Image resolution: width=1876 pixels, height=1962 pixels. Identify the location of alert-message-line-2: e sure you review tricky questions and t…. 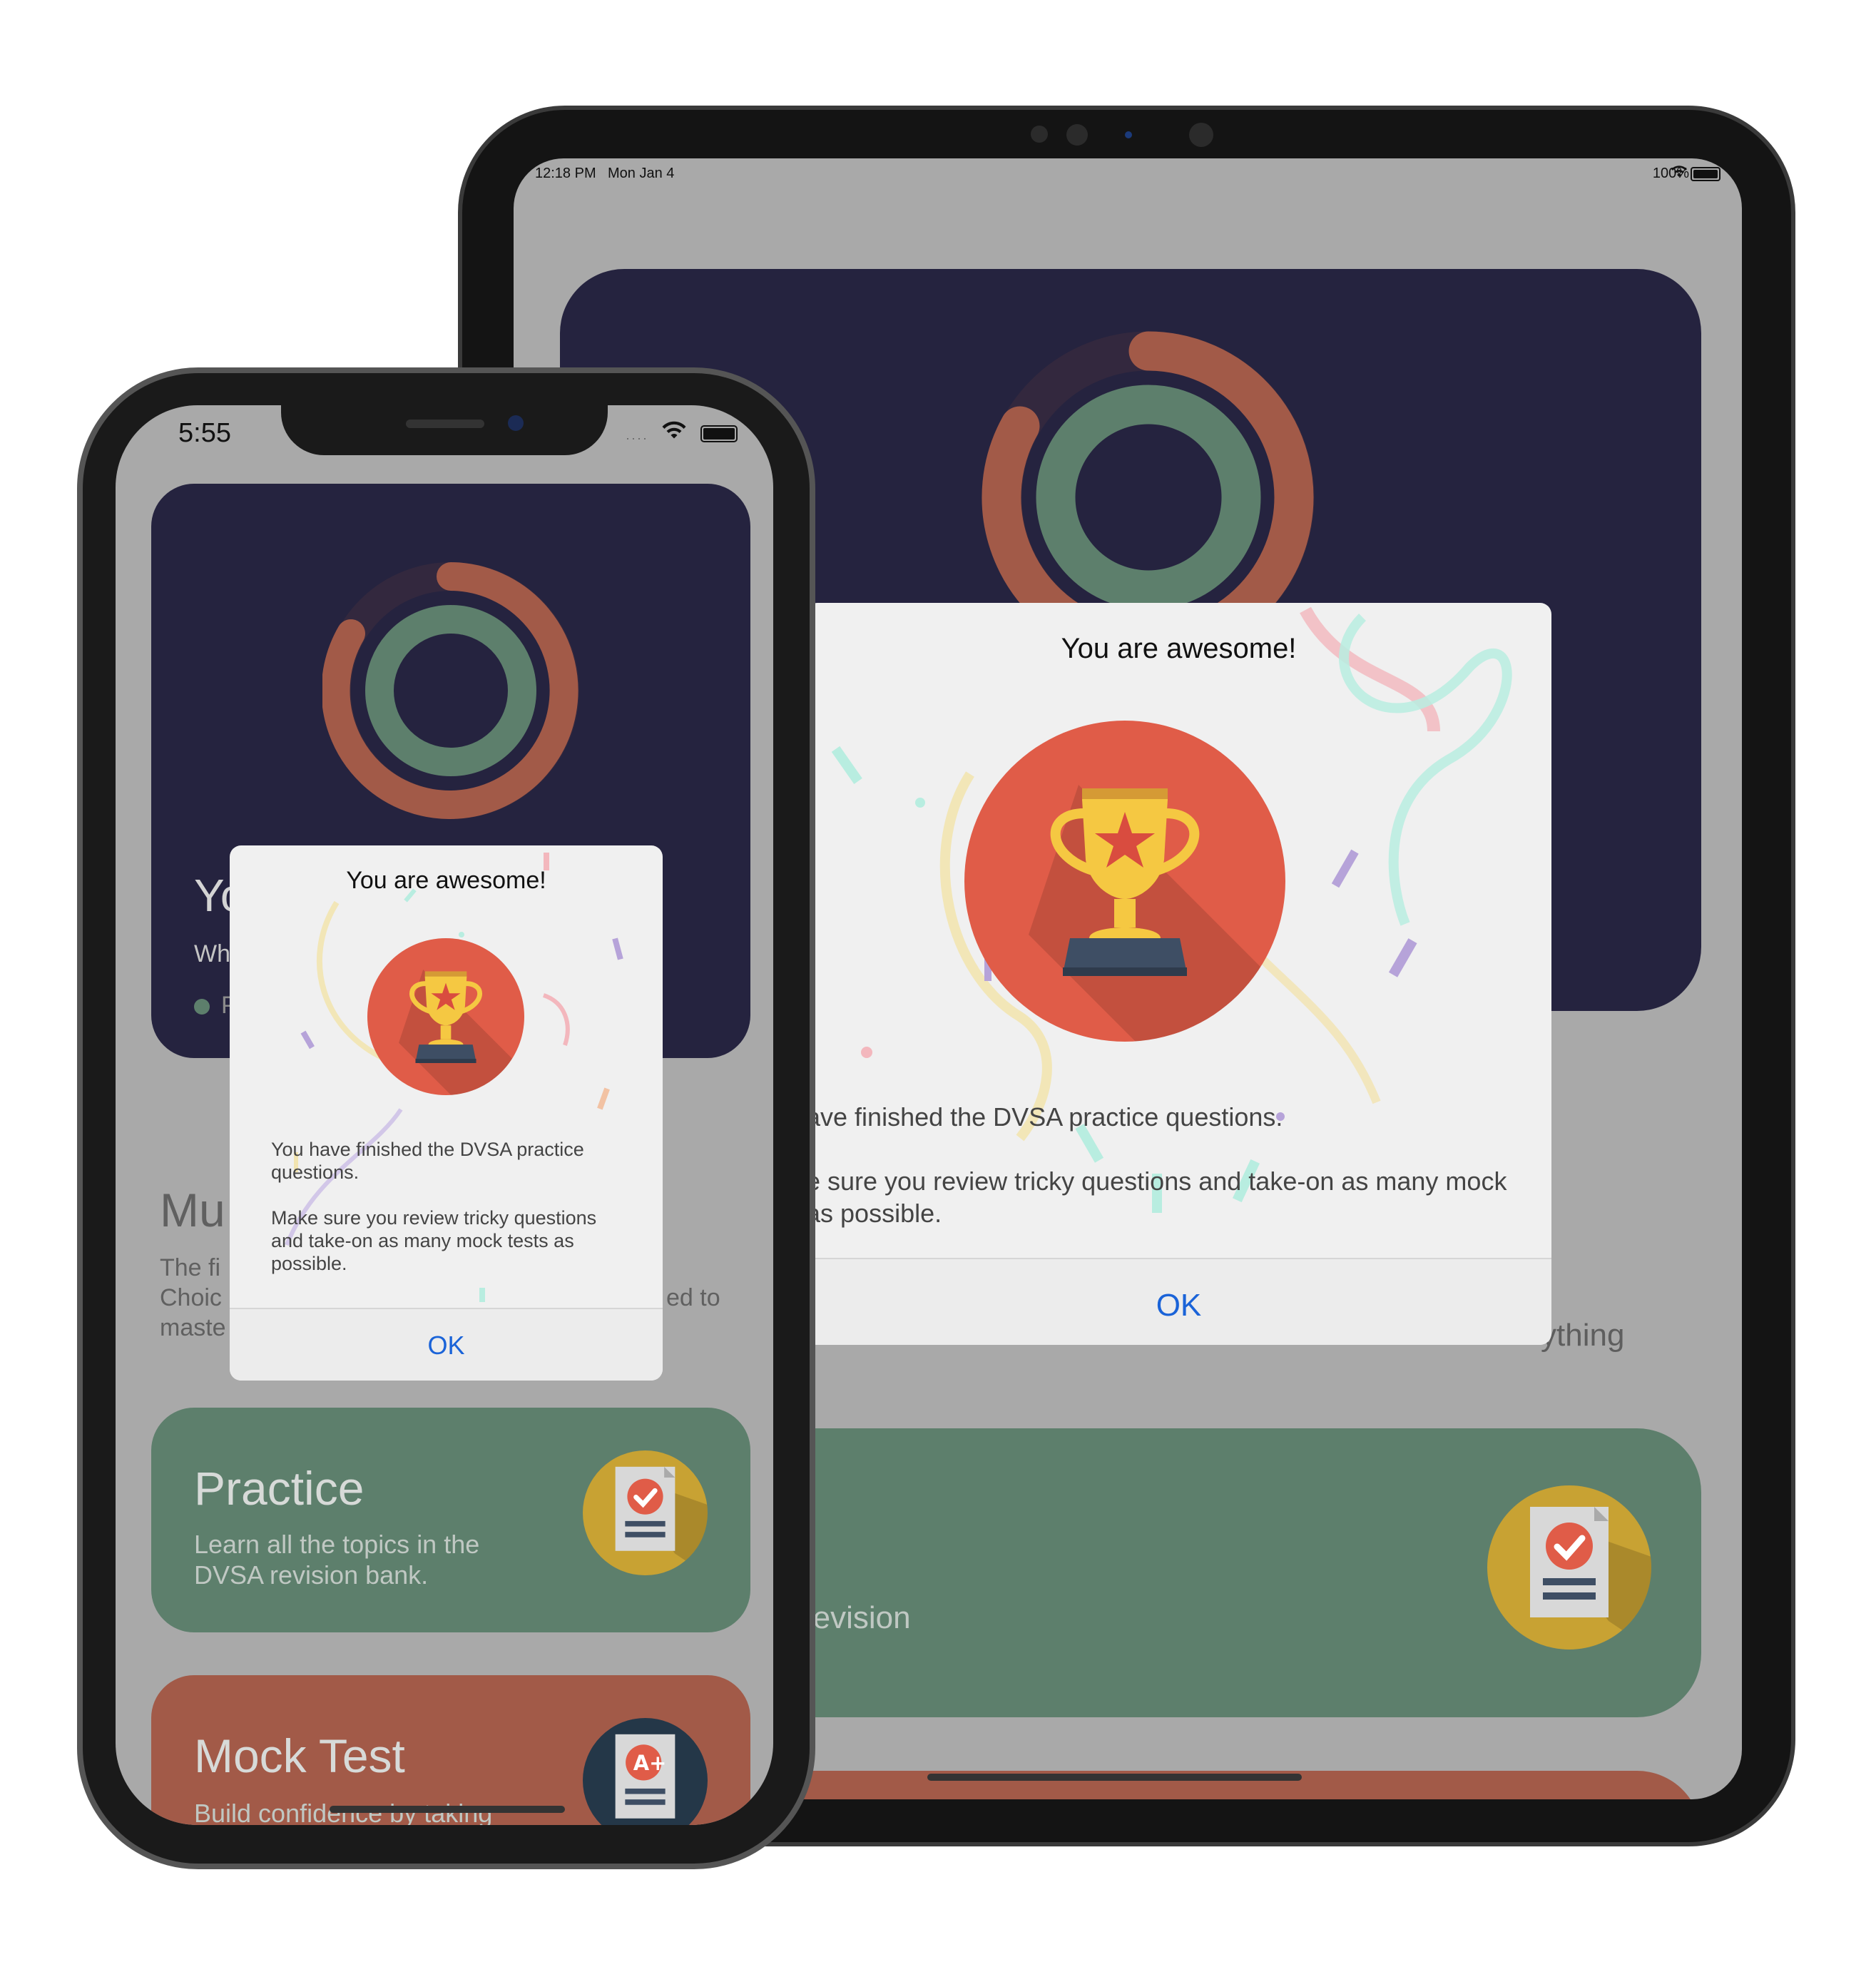
(1156, 1181).